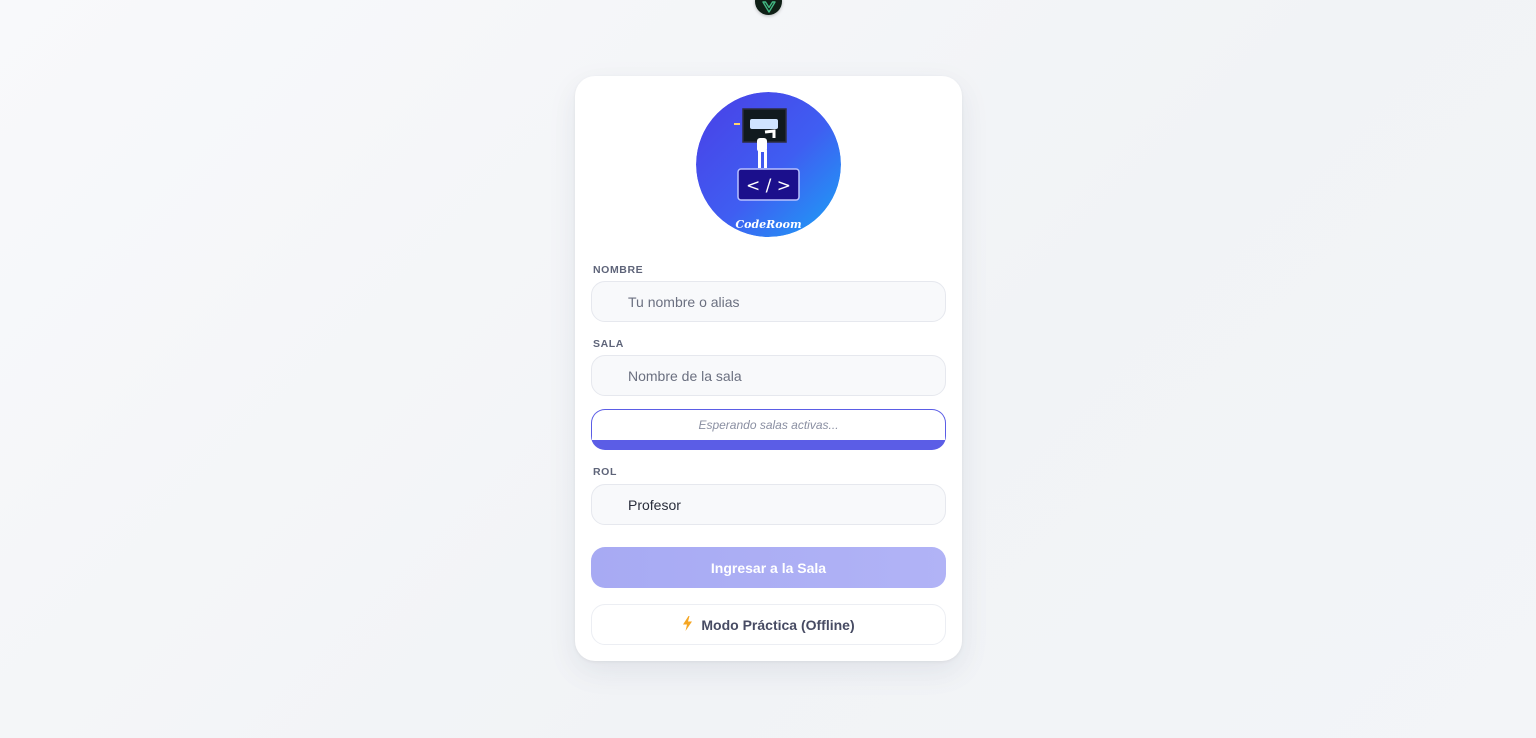  What do you see at coordinates (778, 624) in the screenshot?
I see `offline-practice-label: Modo Práctica (Offline)` at bounding box center [778, 624].